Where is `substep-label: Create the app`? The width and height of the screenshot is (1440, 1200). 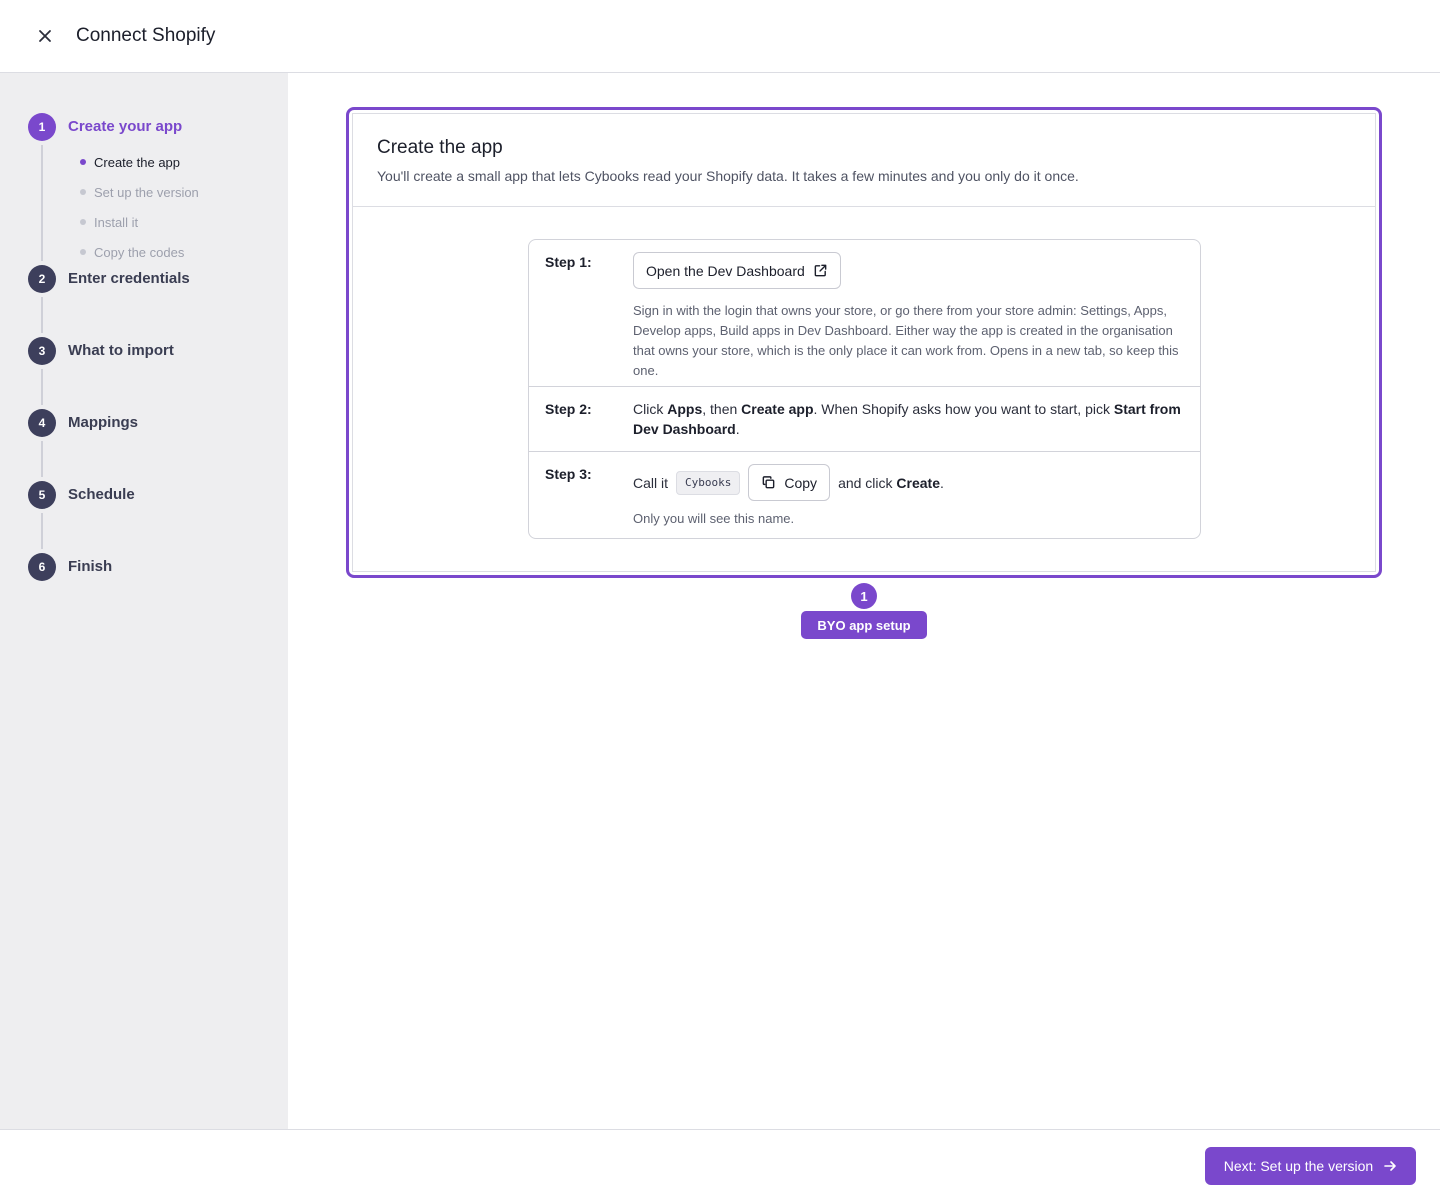 substep-label: Create the app is located at coordinates (137, 162).